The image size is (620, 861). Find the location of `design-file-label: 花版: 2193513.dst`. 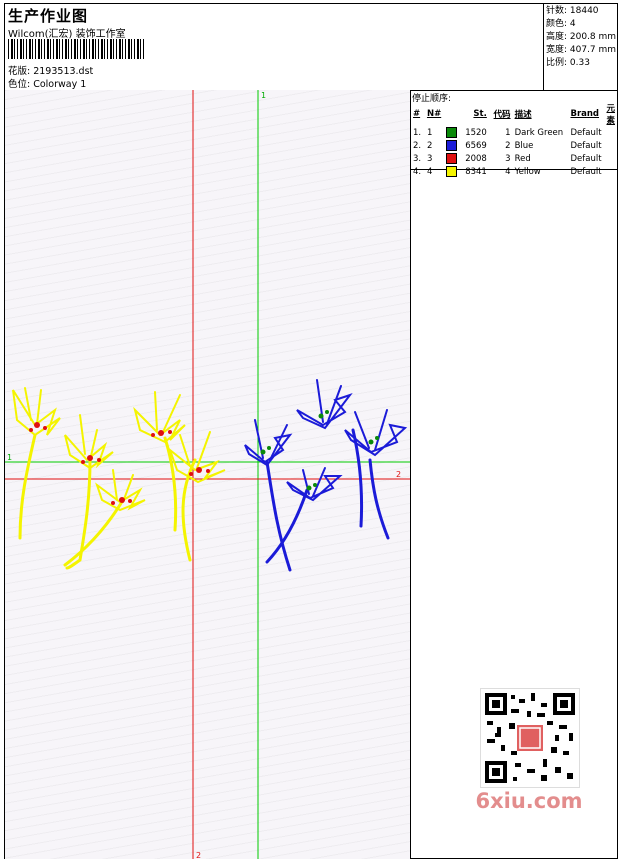

design-file-label: 花版: 2193513.dst is located at coordinates (51, 71).